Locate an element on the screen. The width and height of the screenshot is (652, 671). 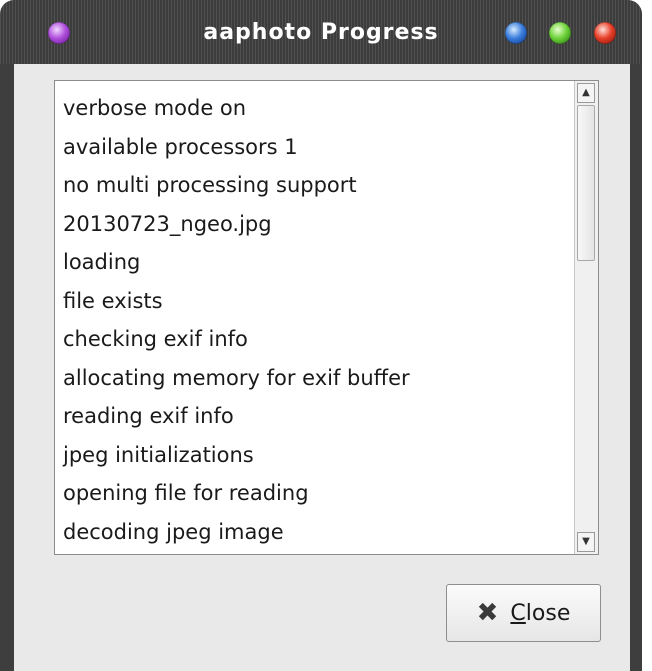
close-mnemonic: C is located at coordinates (518, 613).